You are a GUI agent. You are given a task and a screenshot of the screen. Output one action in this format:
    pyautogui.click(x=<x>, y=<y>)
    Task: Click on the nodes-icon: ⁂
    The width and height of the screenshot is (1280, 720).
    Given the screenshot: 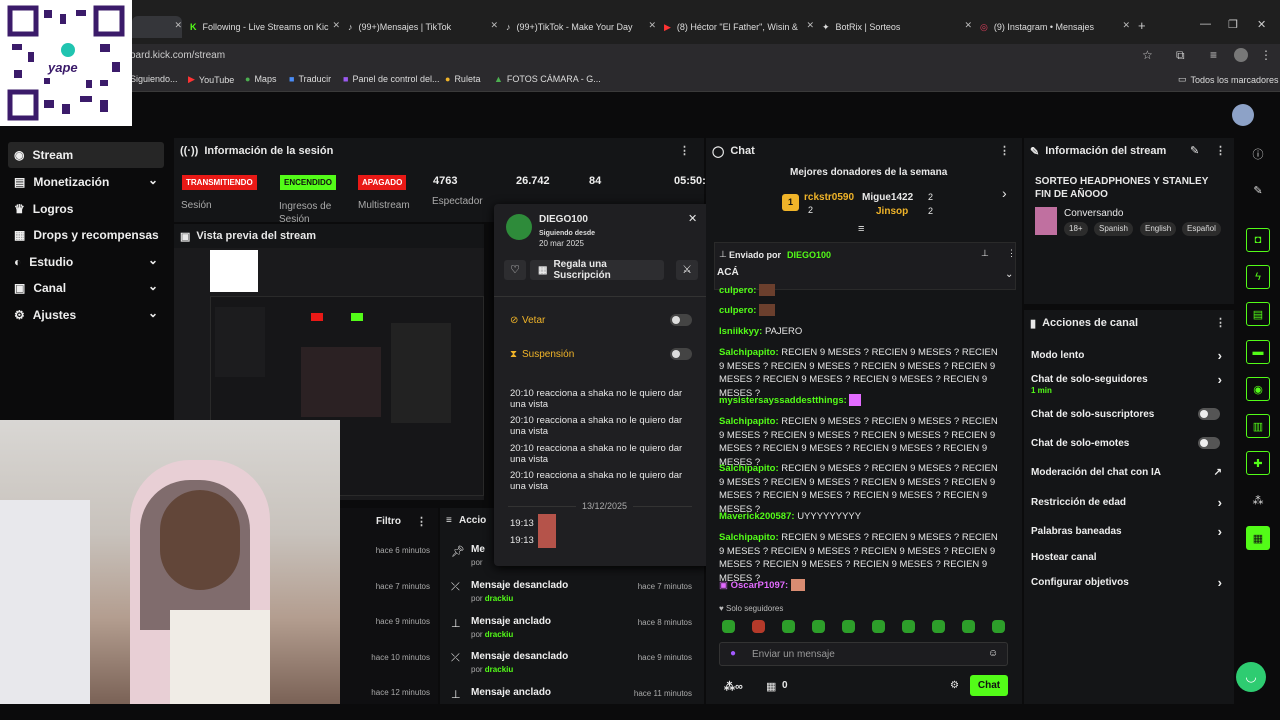 What is the action you would take?
    pyautogui.click(x=1258, y=500)
    